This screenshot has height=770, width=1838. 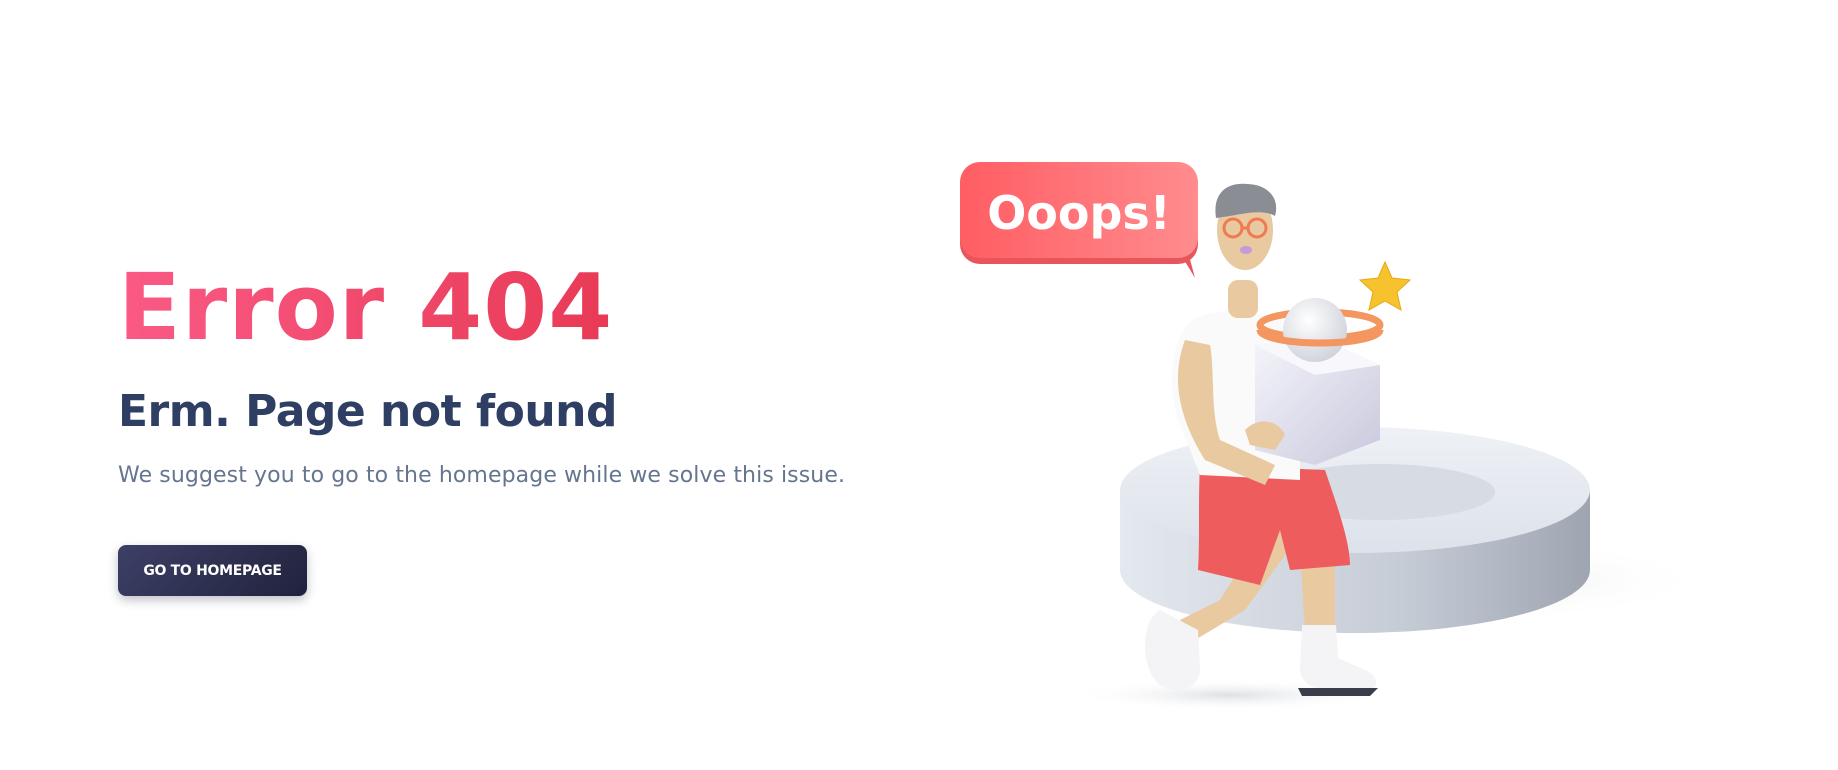 I want to click on error-title: Error 404, so click(x=366, y=307).